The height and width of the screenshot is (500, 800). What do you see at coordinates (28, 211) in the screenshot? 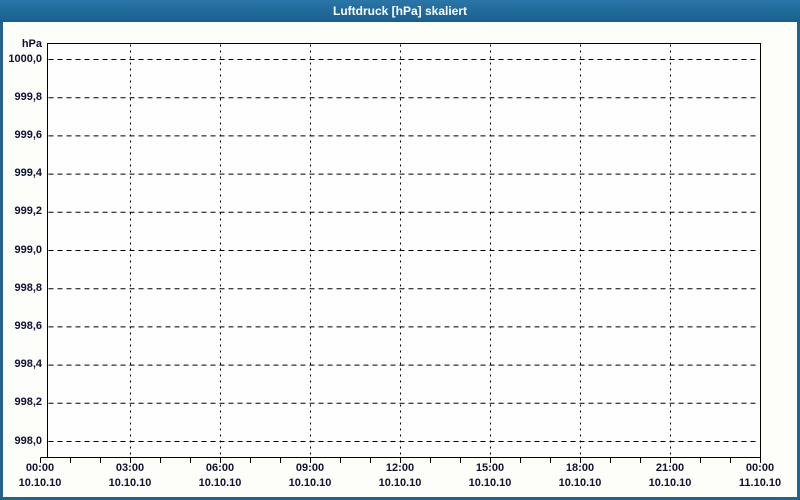
I see `y-tick-label: 999,2` at bounding box center [28, 211].